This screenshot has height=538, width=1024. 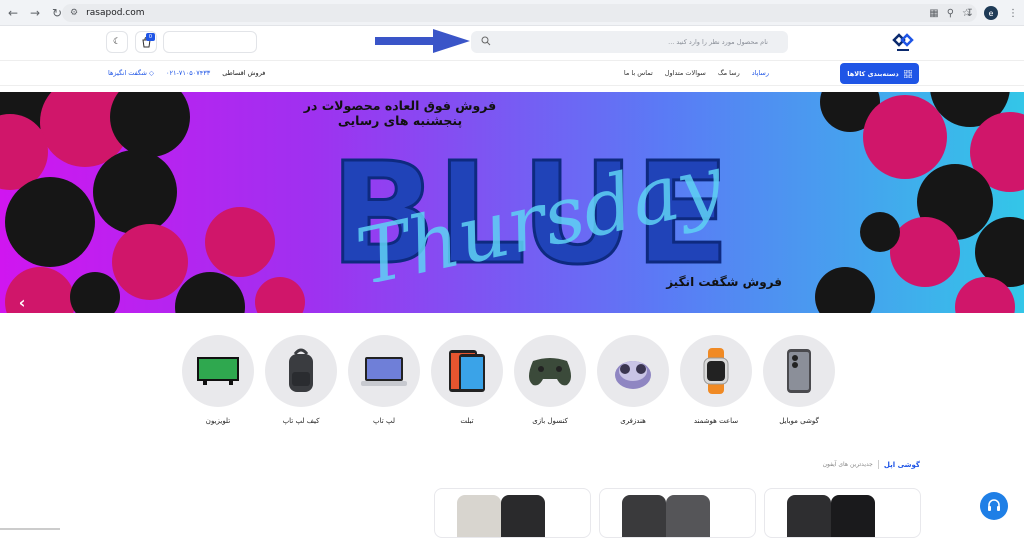 I want to click on address-bar: ⚙ rasapod.com ▦ ⚲ ☆, so click(x=519, y=13).